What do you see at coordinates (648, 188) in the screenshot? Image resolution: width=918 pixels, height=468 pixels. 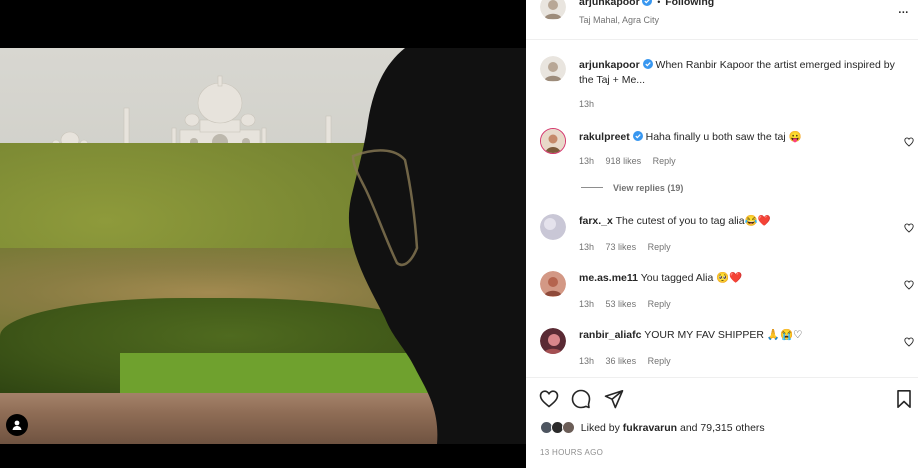 I see `view-replies-label: View replies (19)` at bounding box center [648, 188].